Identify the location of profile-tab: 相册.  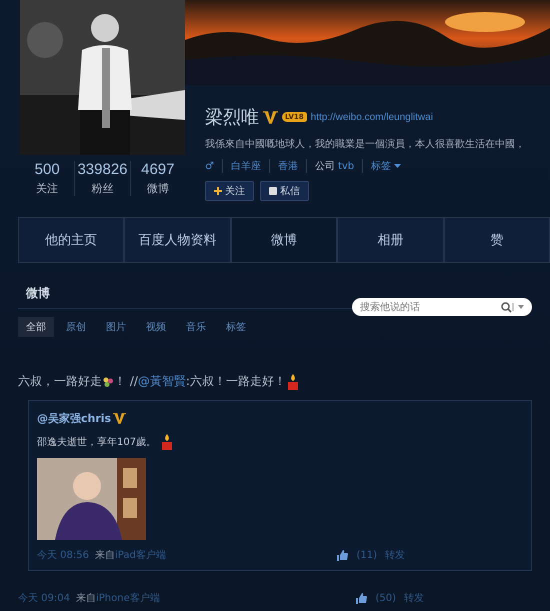
(390, 239).